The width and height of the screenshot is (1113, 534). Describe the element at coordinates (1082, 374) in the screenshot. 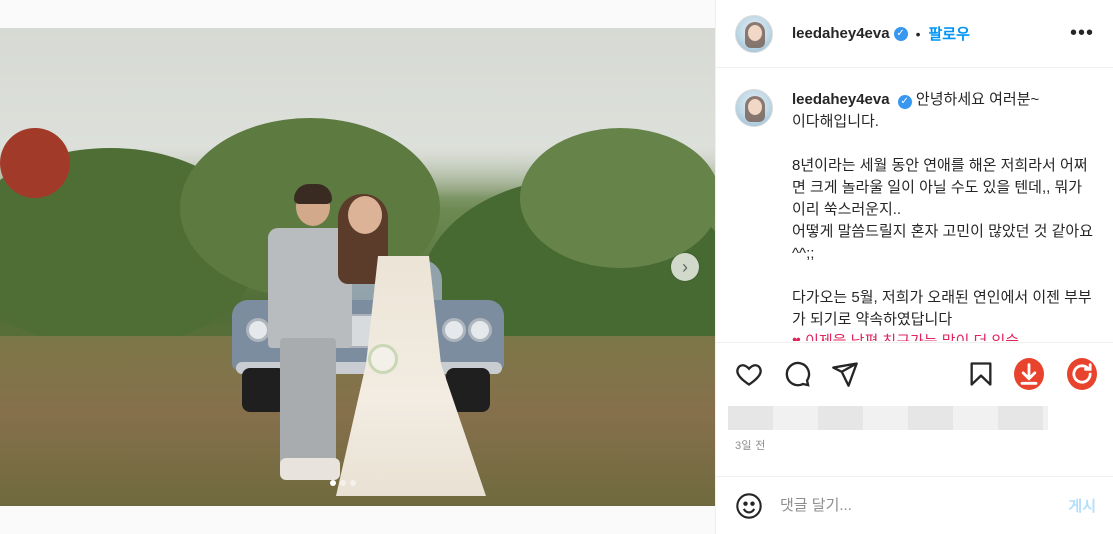

I see `refresh-icon` at that location.